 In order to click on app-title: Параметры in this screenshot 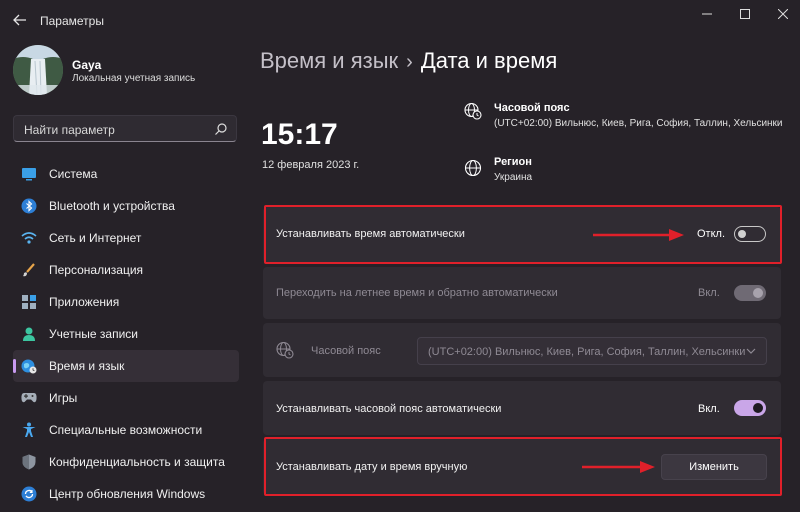, I will do `click(72, 21)`.